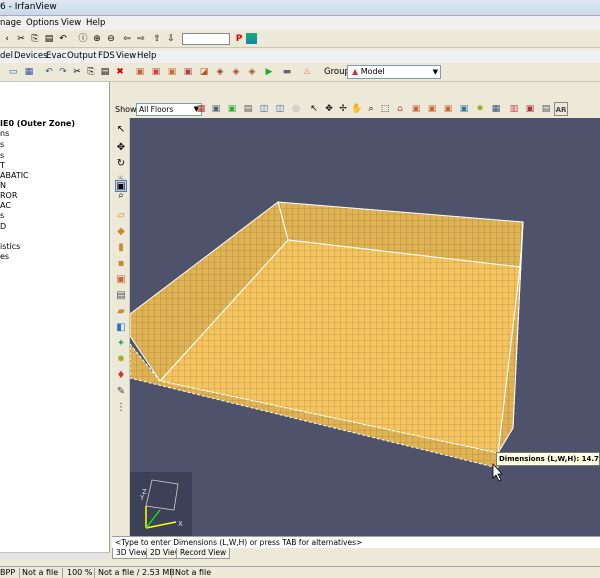 The image size is (600, 578). I want to click on floor-icon: ▦, so click(201, 109).